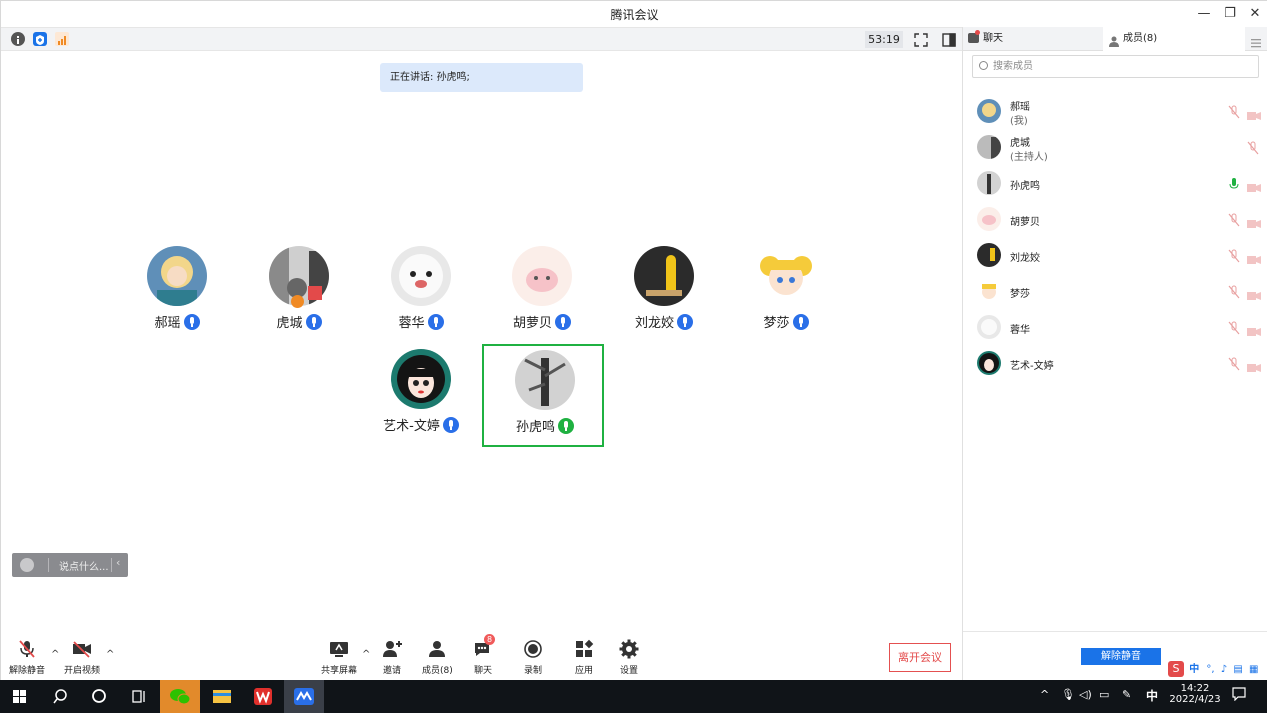 The image size is (1267, 721). What do you see at coordinates (1195, 699) in the screenshot?
I see `clock: 14:22 2022/4/23` at bounding box center [1195, 699].